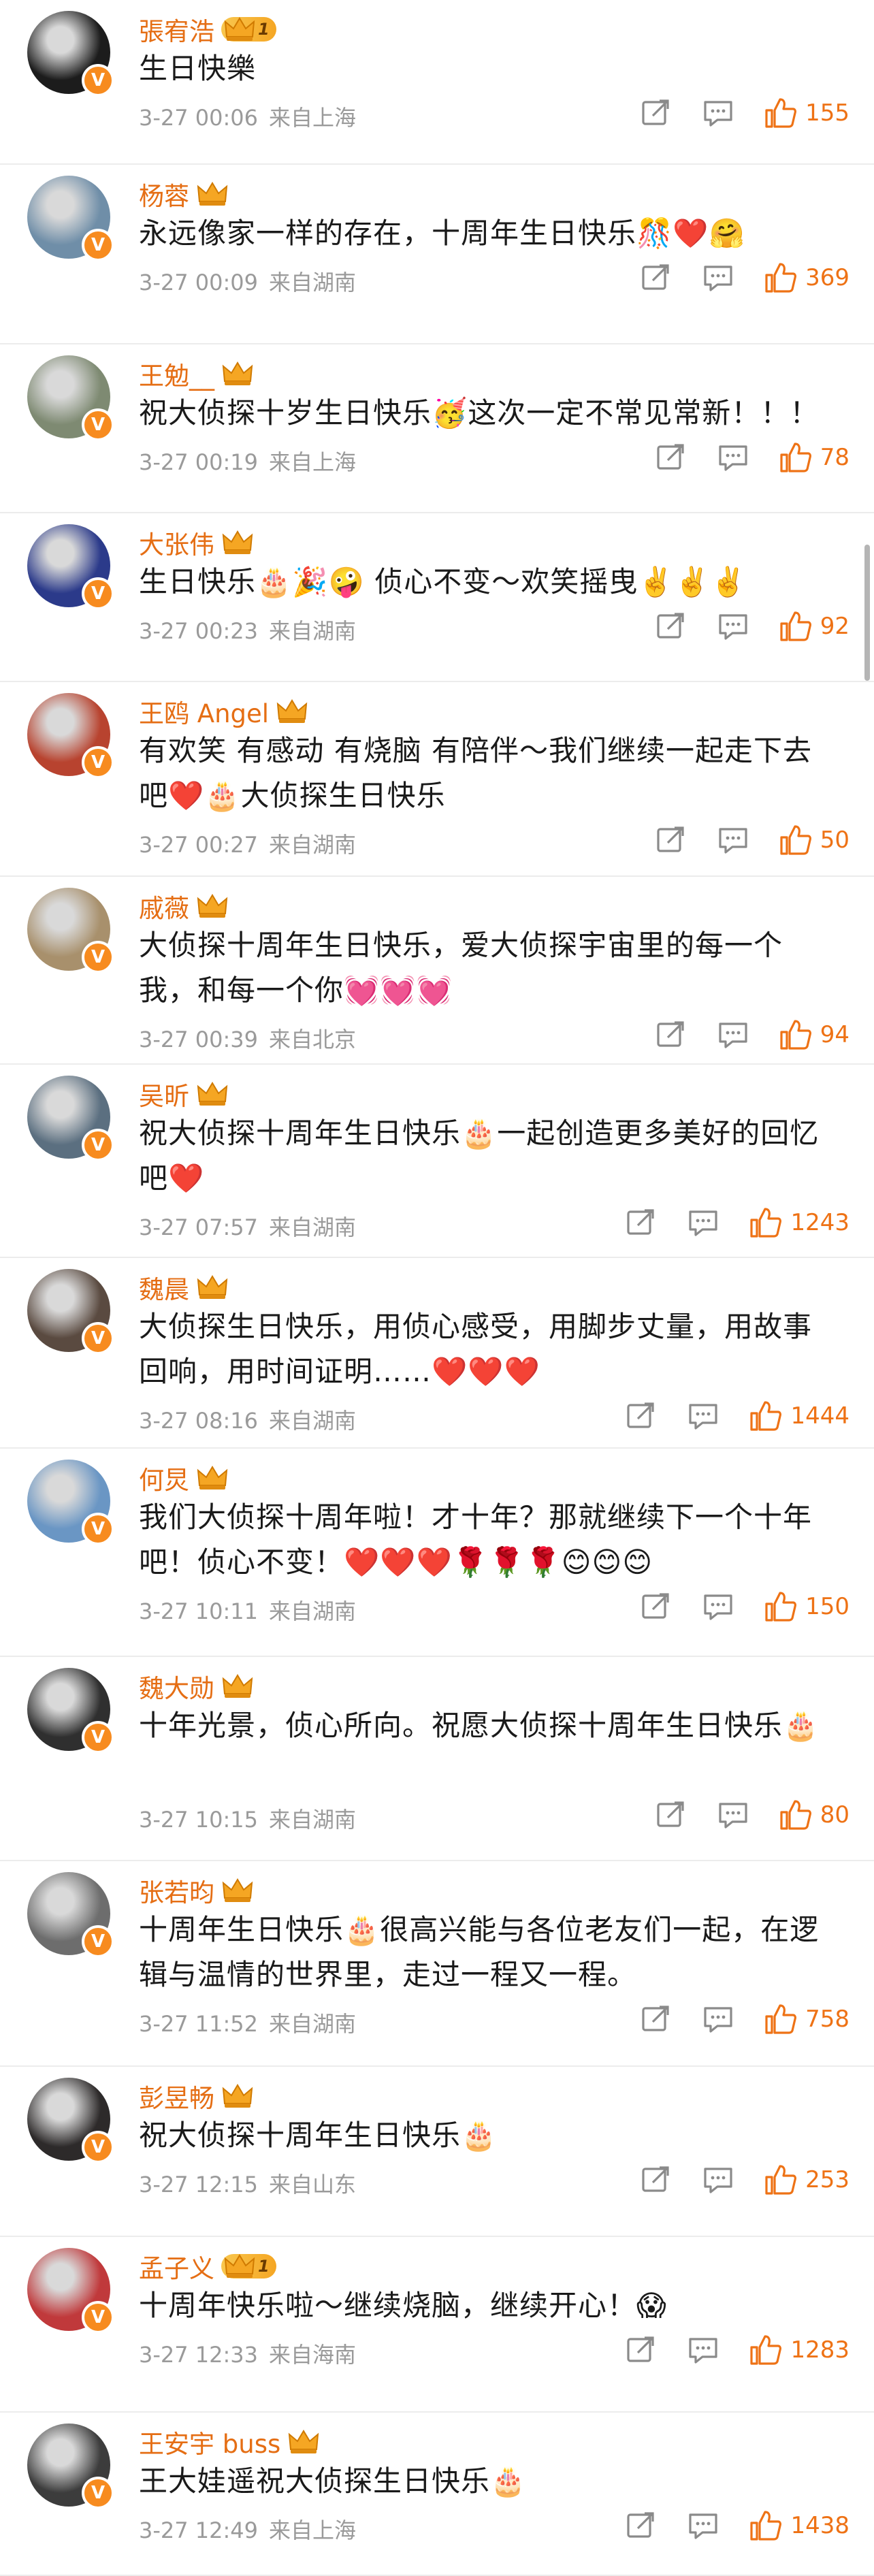  Describe the element at coordinates (805, 113) in the screenshot. I see `like-button: 155` at that location.